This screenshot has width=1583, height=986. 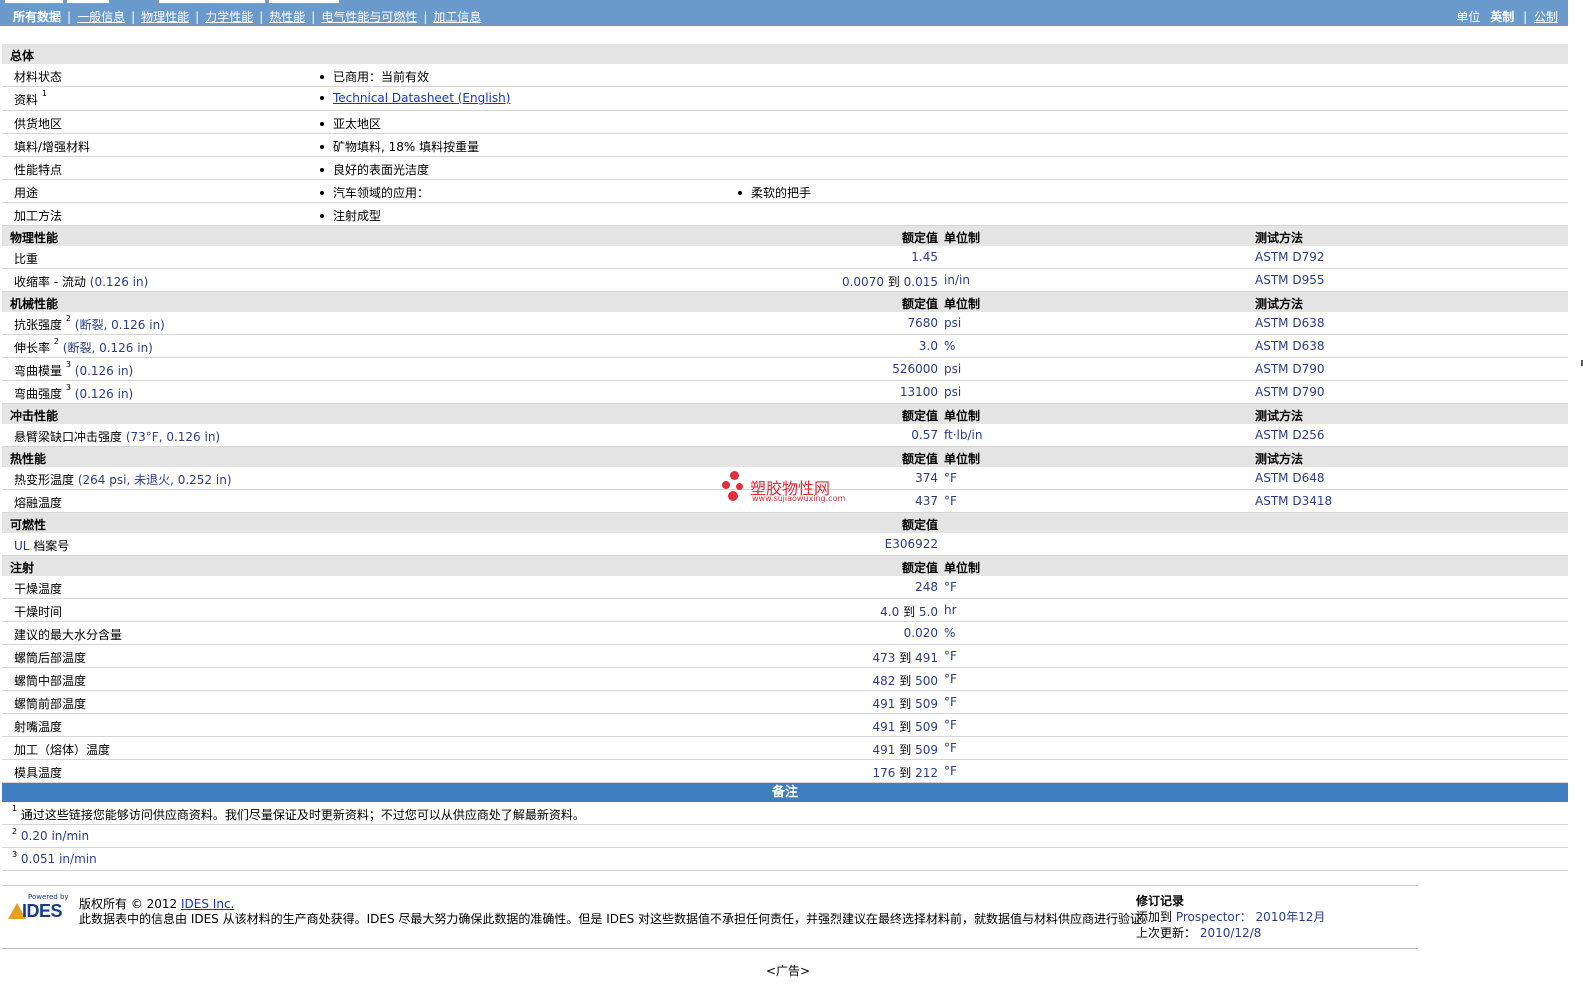 What do you see at coordinates (374, 192) in the screenshot?
I see `bullet-item: 汽车领域的应用：` at bounding box center [374, 192].